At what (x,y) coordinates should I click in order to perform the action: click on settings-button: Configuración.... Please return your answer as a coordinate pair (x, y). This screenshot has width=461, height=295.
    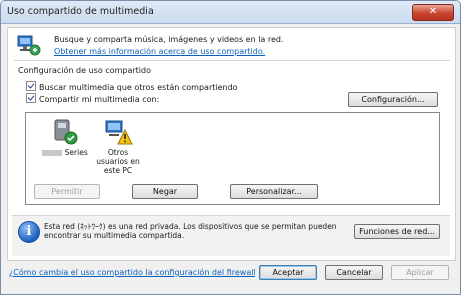
    Looking at the image, I should click on (393, 99).